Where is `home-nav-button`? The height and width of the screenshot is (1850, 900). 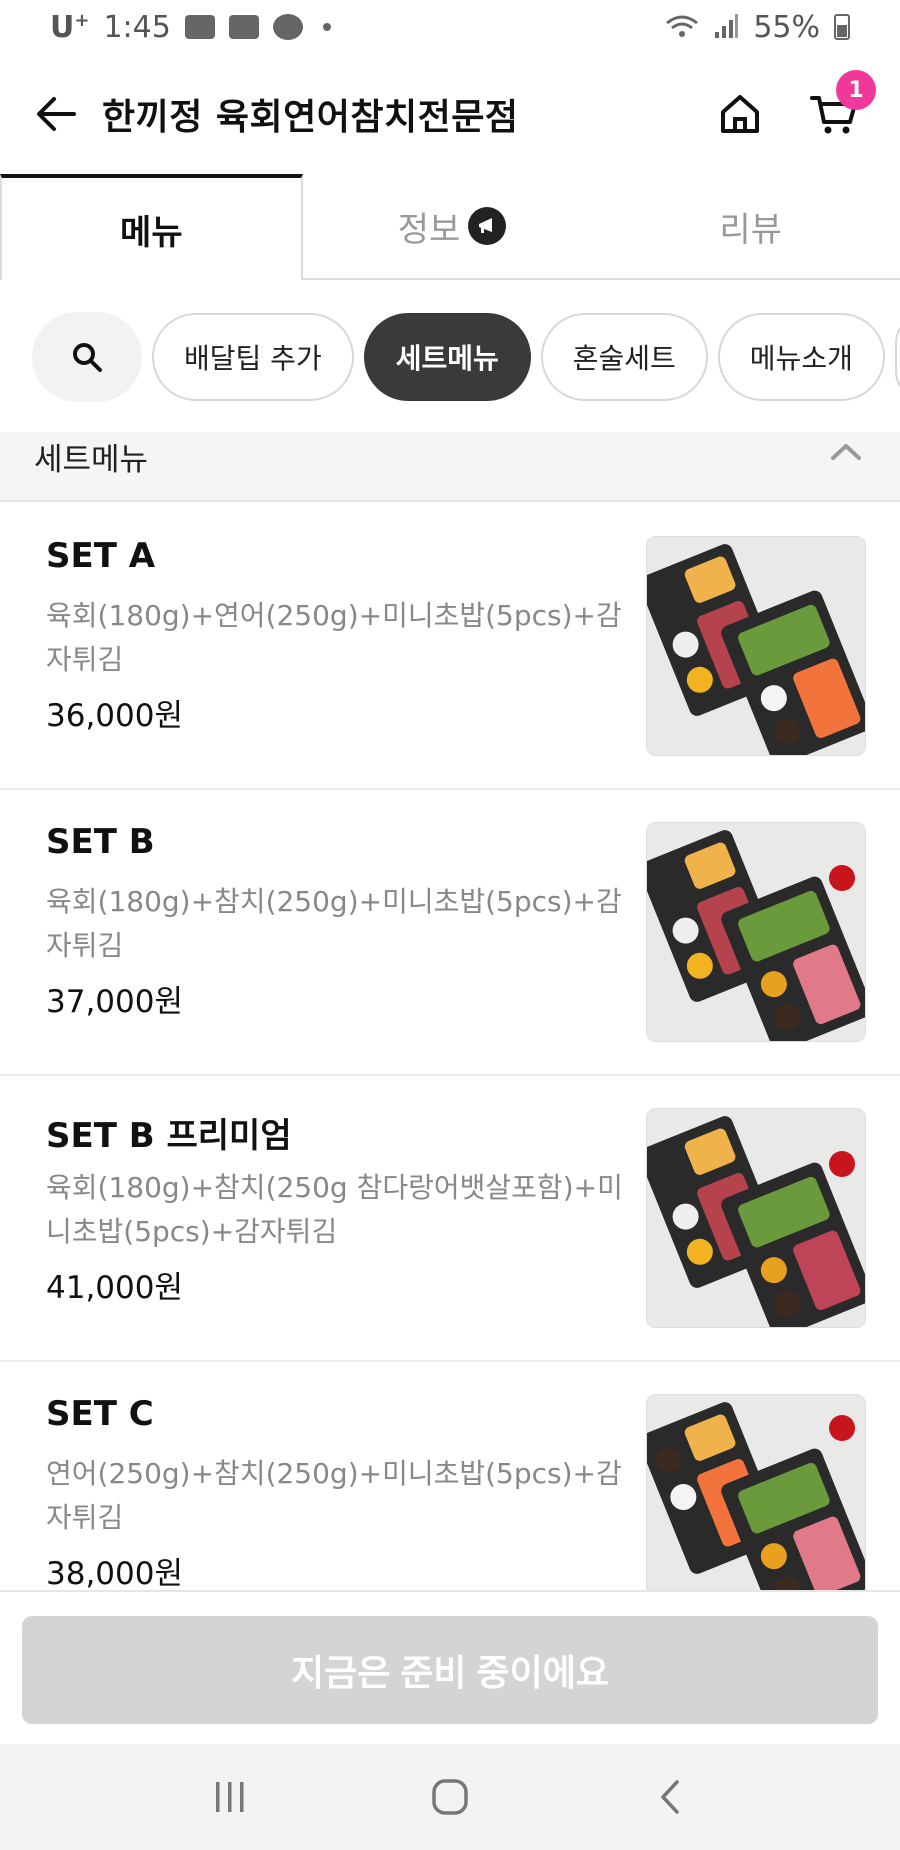
home-nav-button is located at coordinates (450, 1797).